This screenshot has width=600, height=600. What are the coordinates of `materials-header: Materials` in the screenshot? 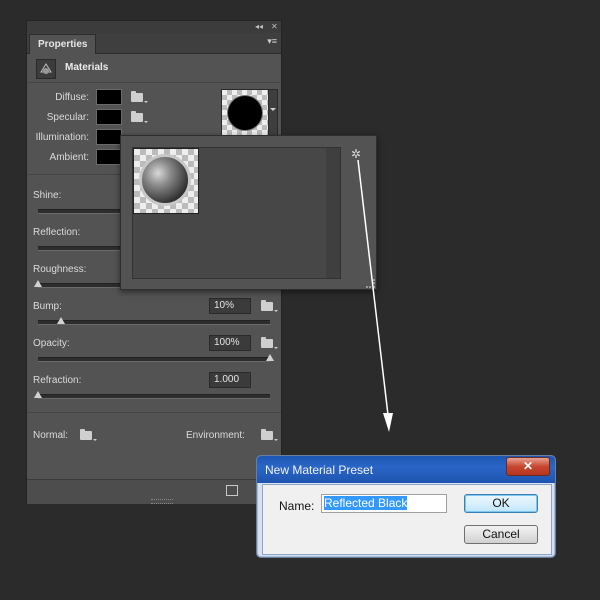 It's located at (154, 68).